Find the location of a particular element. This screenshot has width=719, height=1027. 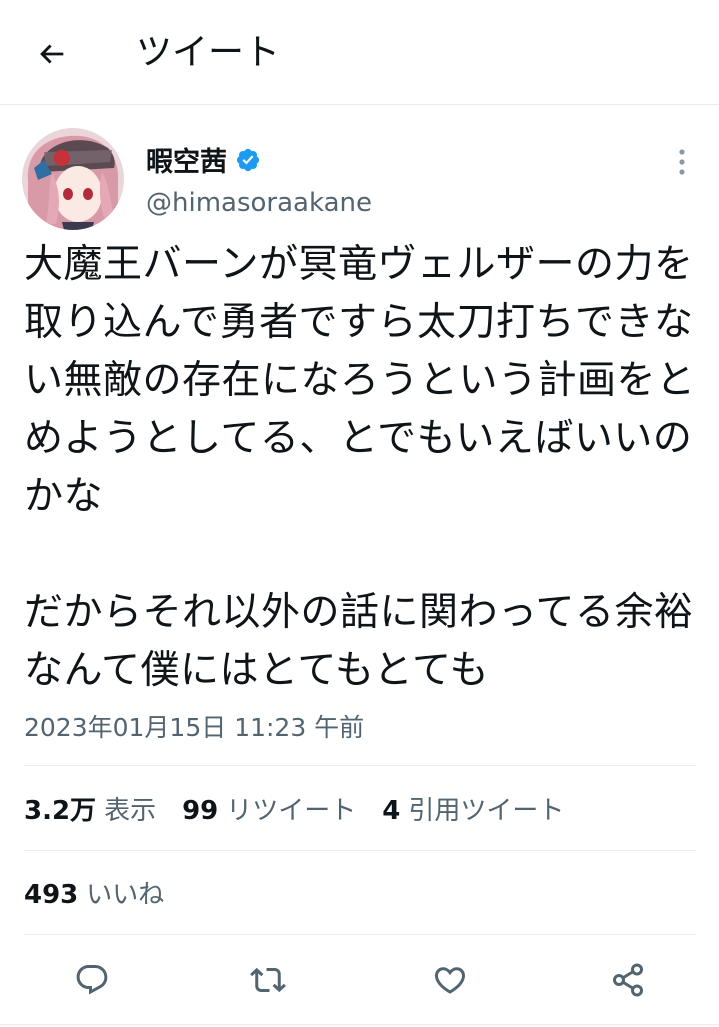

stats-row: 3.2万 表示 99 リツイート 4 引用ツイート is located at coordinates (307, 808).